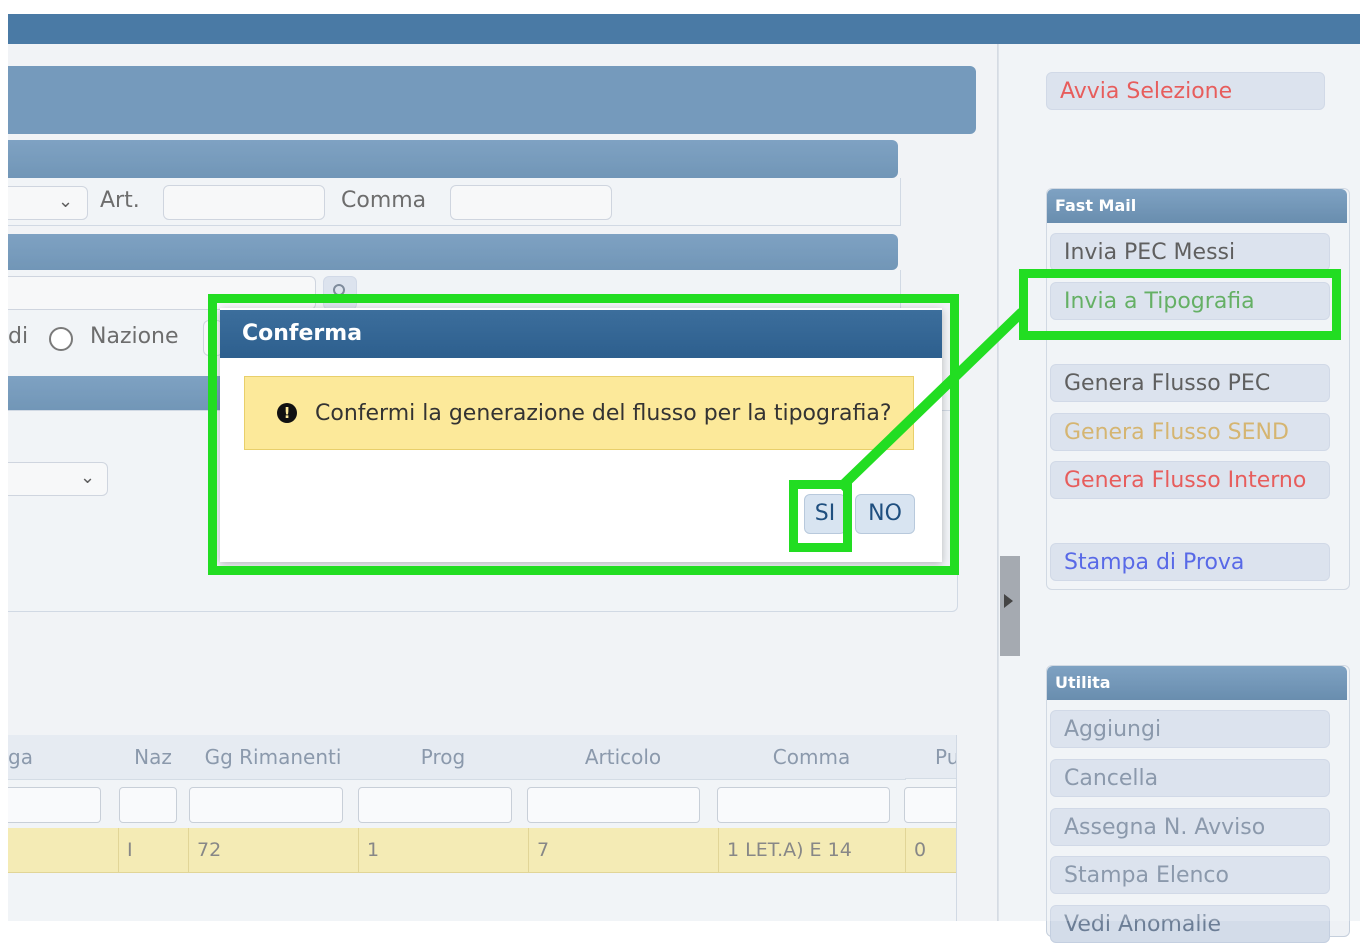  I want to click on highlight-box-tipografia, so click(1180, 304).